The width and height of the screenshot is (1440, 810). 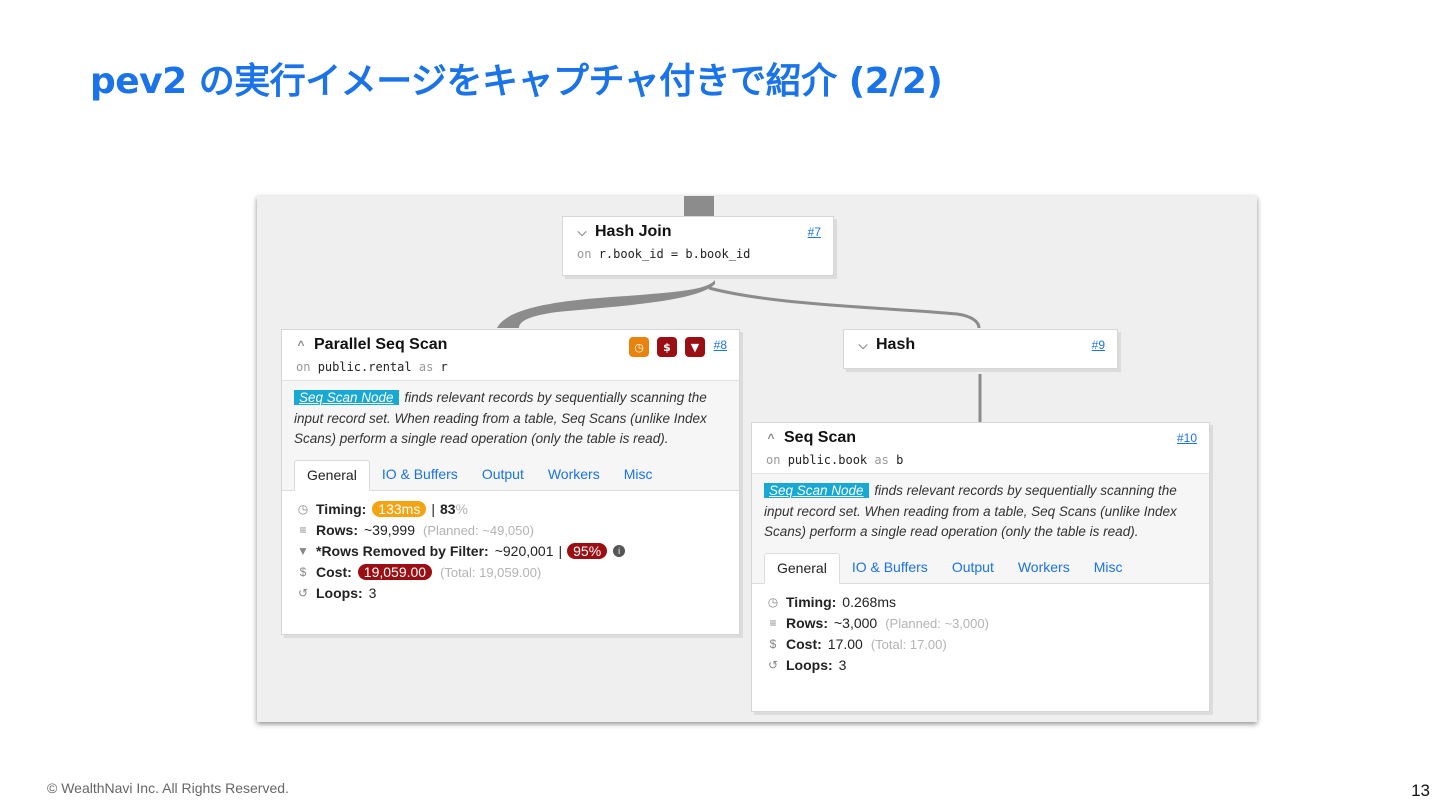 I want to click on node-hash-join: ⌵ Hash Join #7 on r.book_id = b.book_id, so click(x=698, y=246).